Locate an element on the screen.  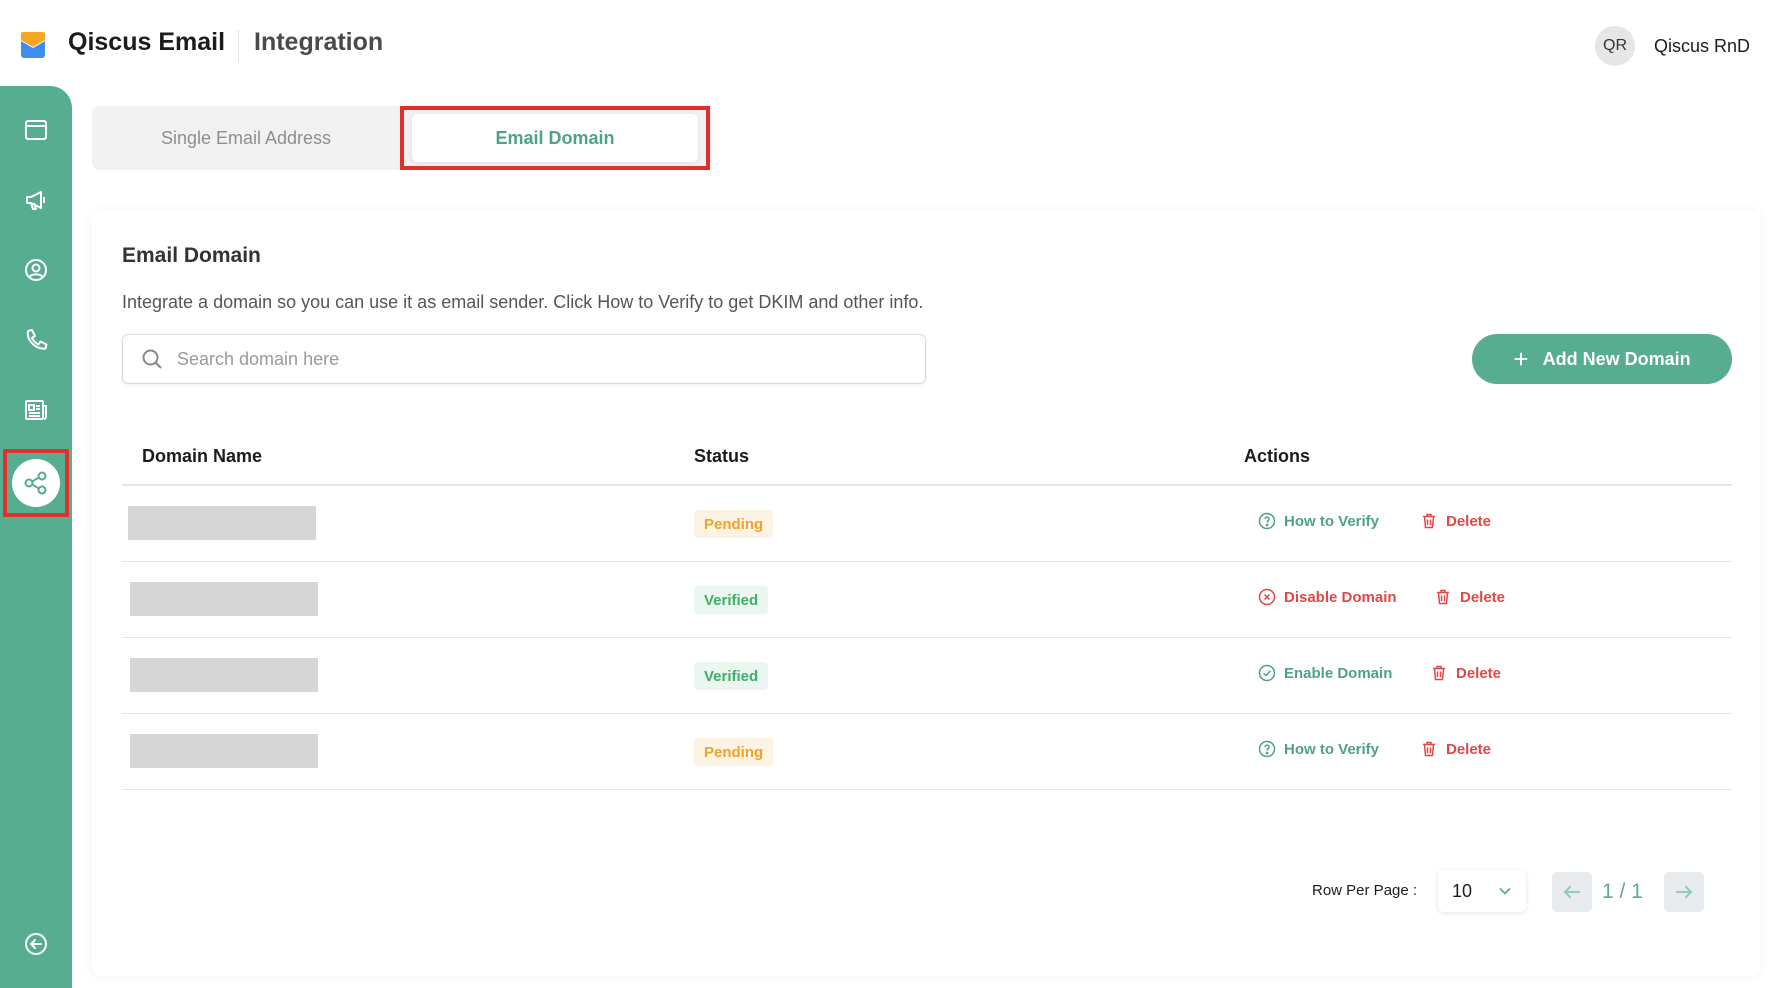
share-nodes-icon is located at coordinates (35, 483).